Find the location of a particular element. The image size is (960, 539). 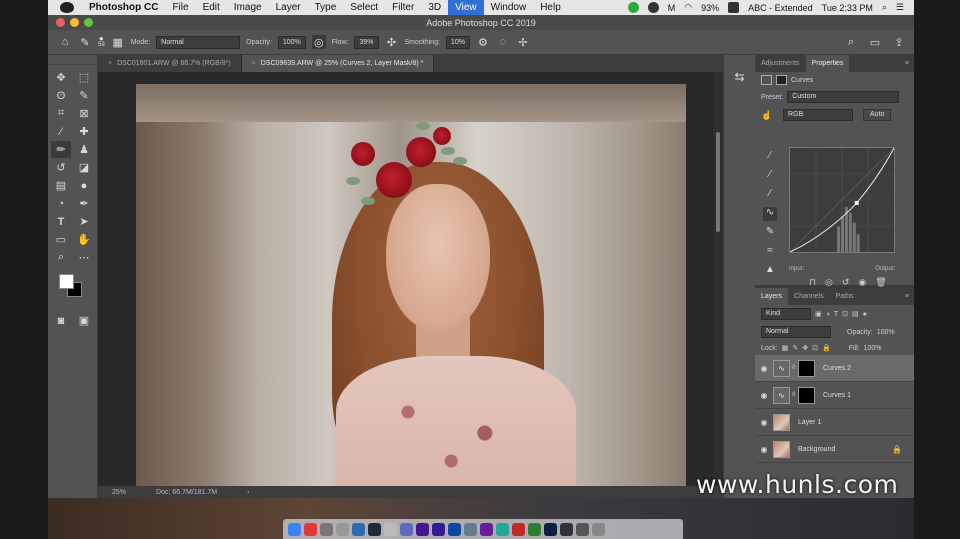

draw-curve-icon: ✎ is located at coordinates (770, 233).